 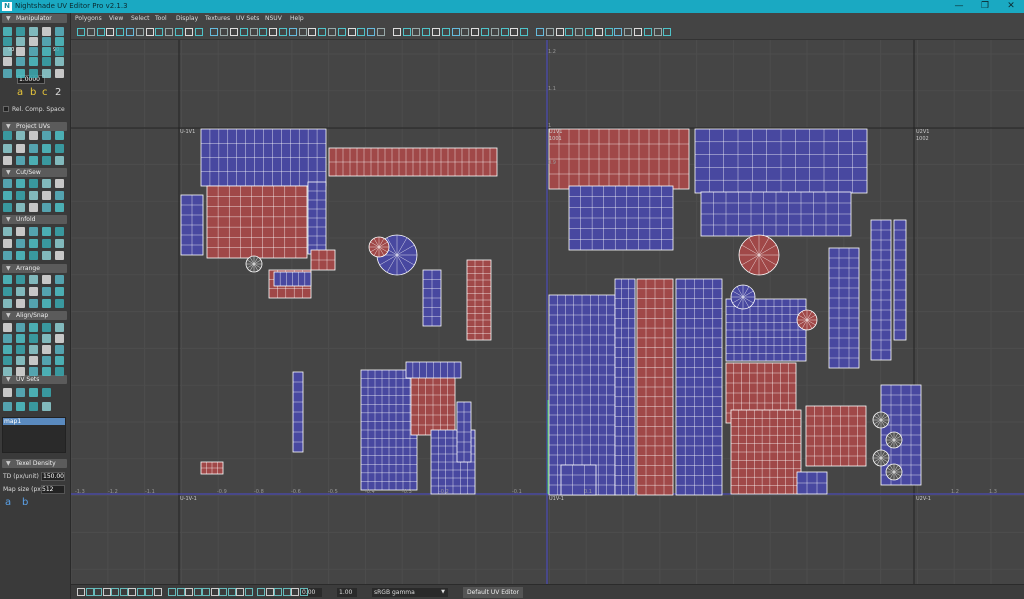 What do you see at coordinates (45, 92) in the screenshot?
I see `letter-c-button: c` at bounding box center [45, 92].